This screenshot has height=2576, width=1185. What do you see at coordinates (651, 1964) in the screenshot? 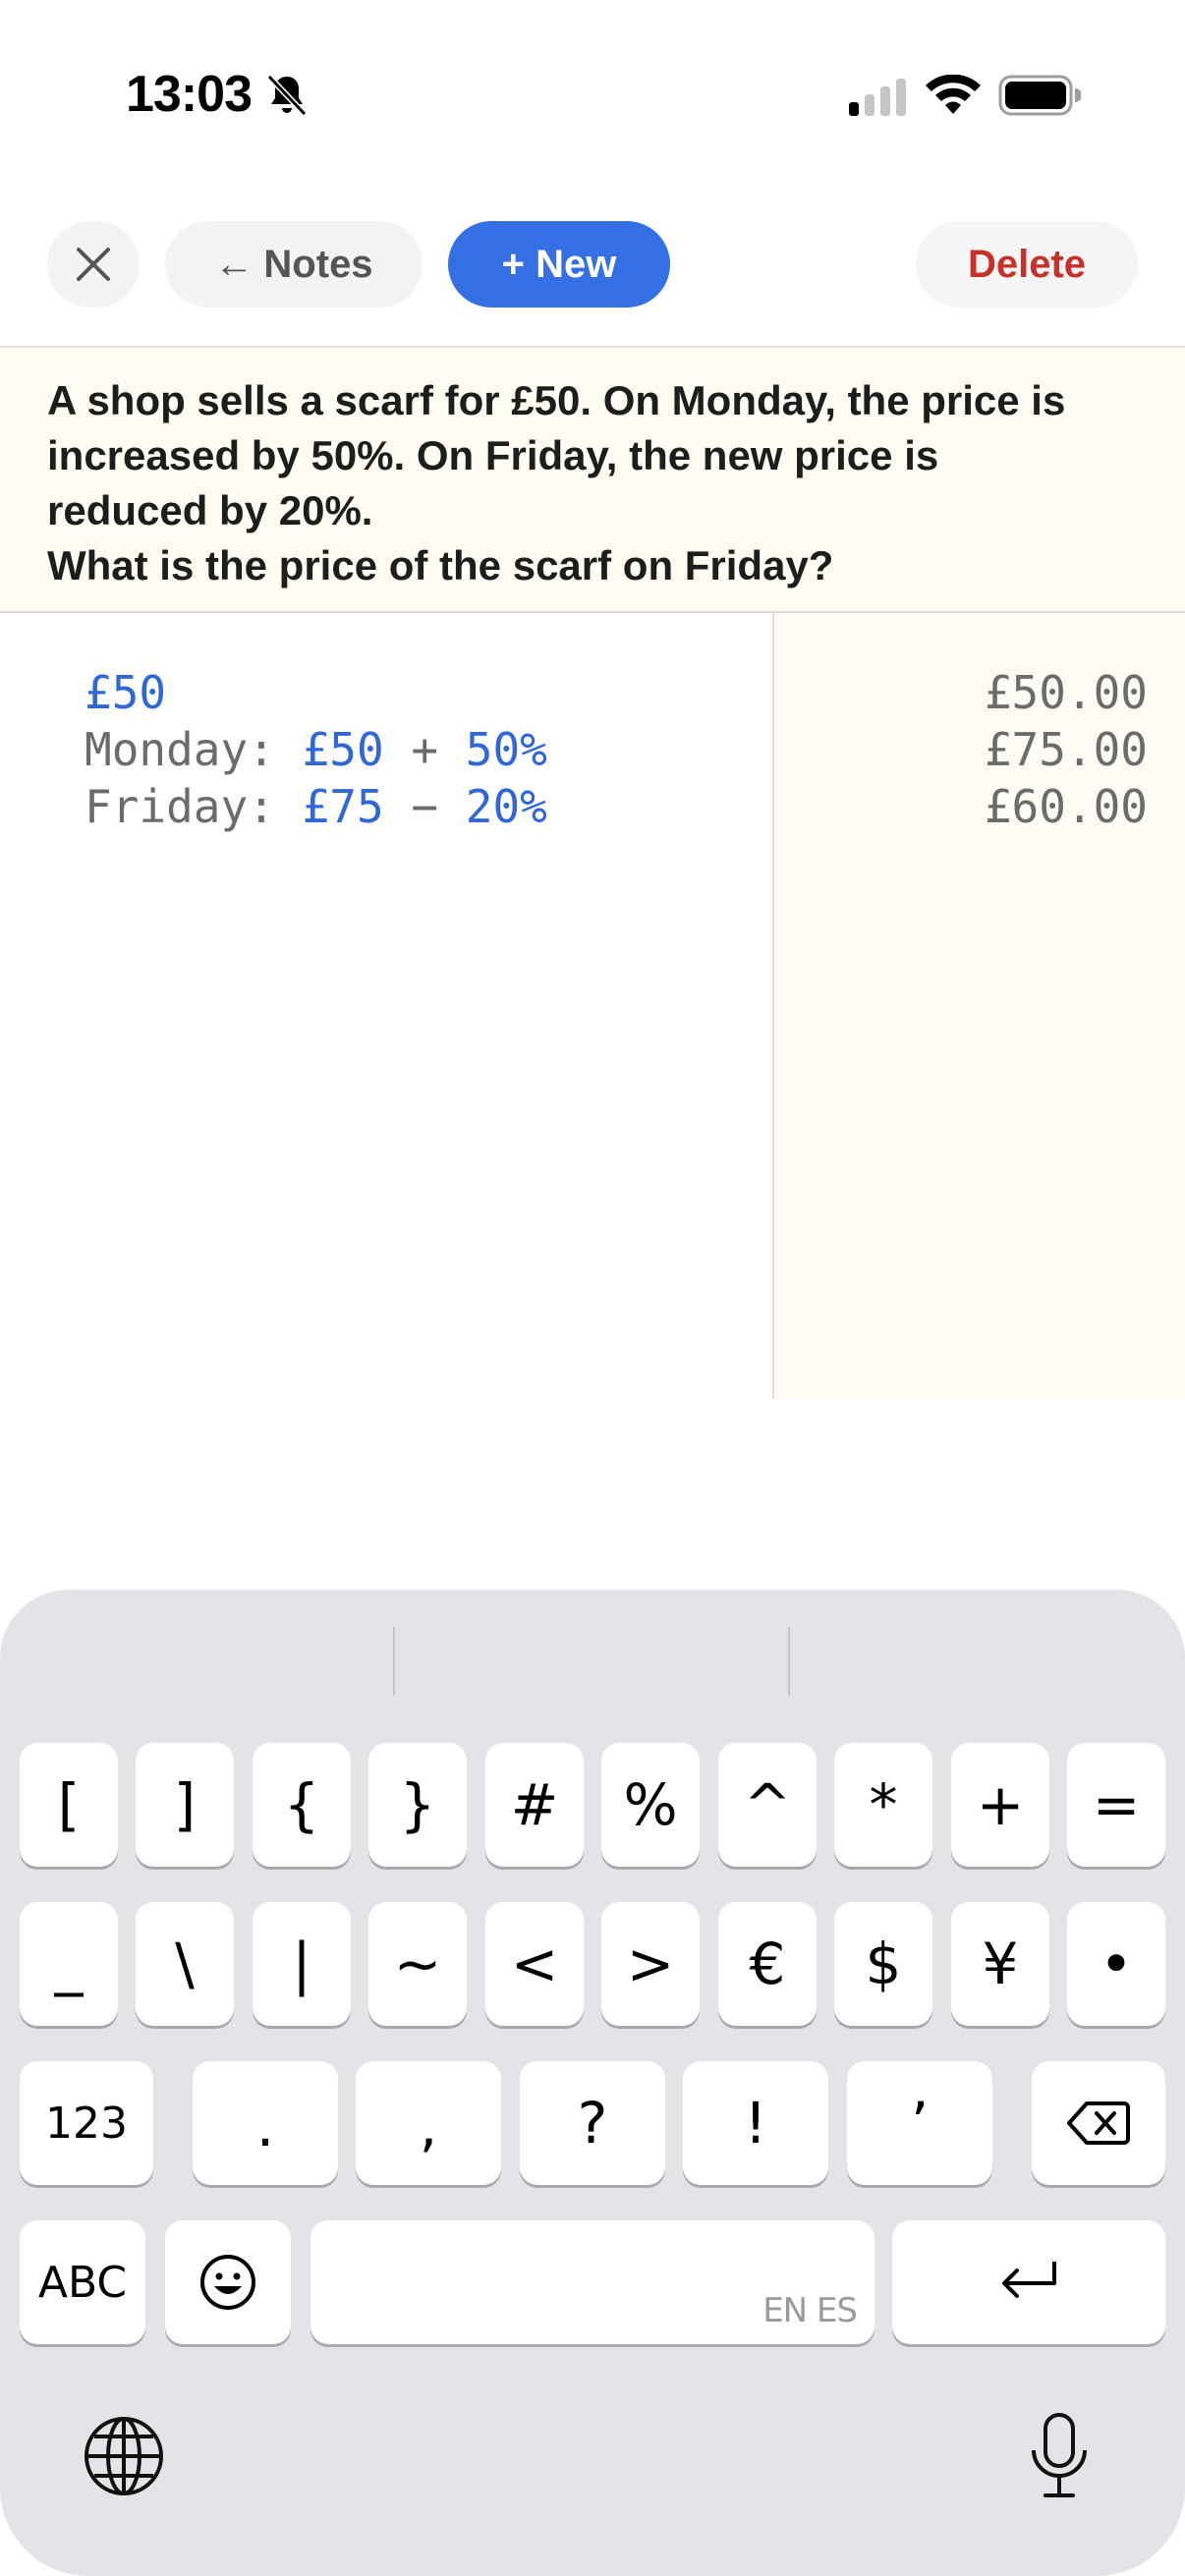
I see `key: >` at bounding box center [651, 1964].